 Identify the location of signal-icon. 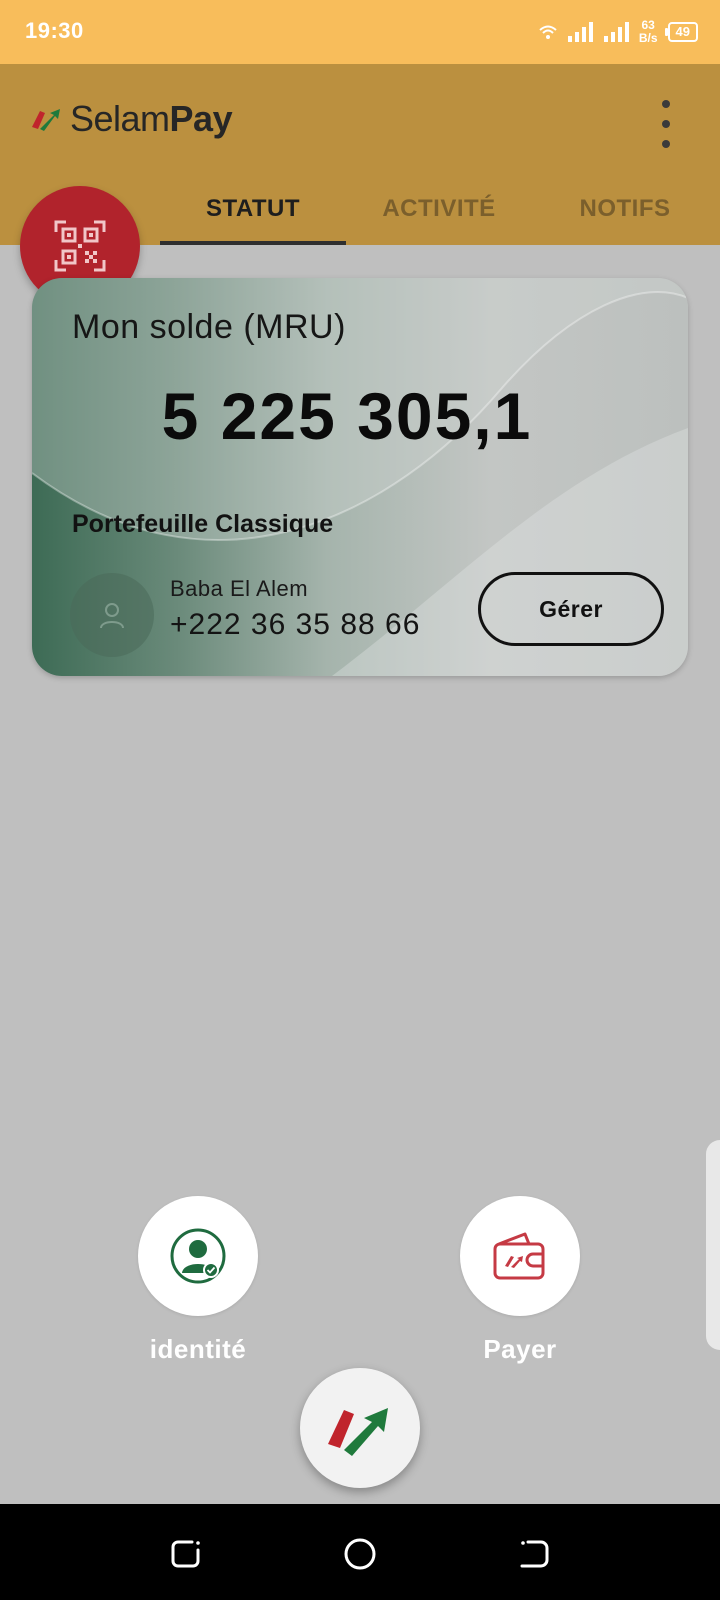
(580, 32).